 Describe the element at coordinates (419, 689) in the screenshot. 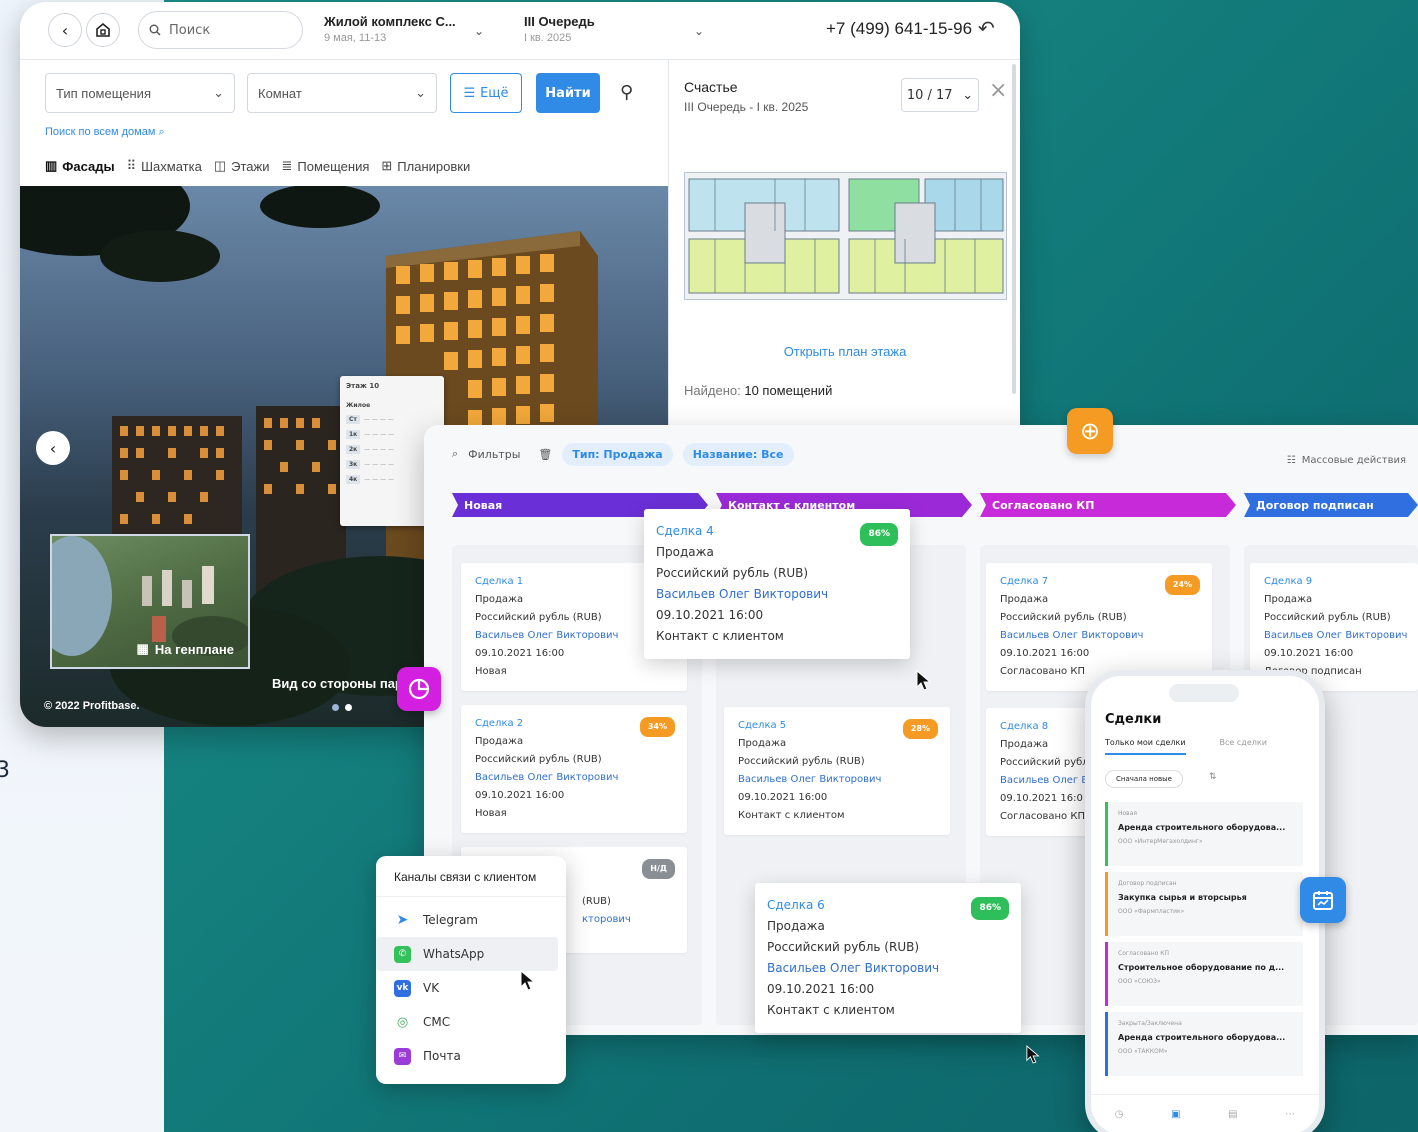

I see `analytics-button` at that location.